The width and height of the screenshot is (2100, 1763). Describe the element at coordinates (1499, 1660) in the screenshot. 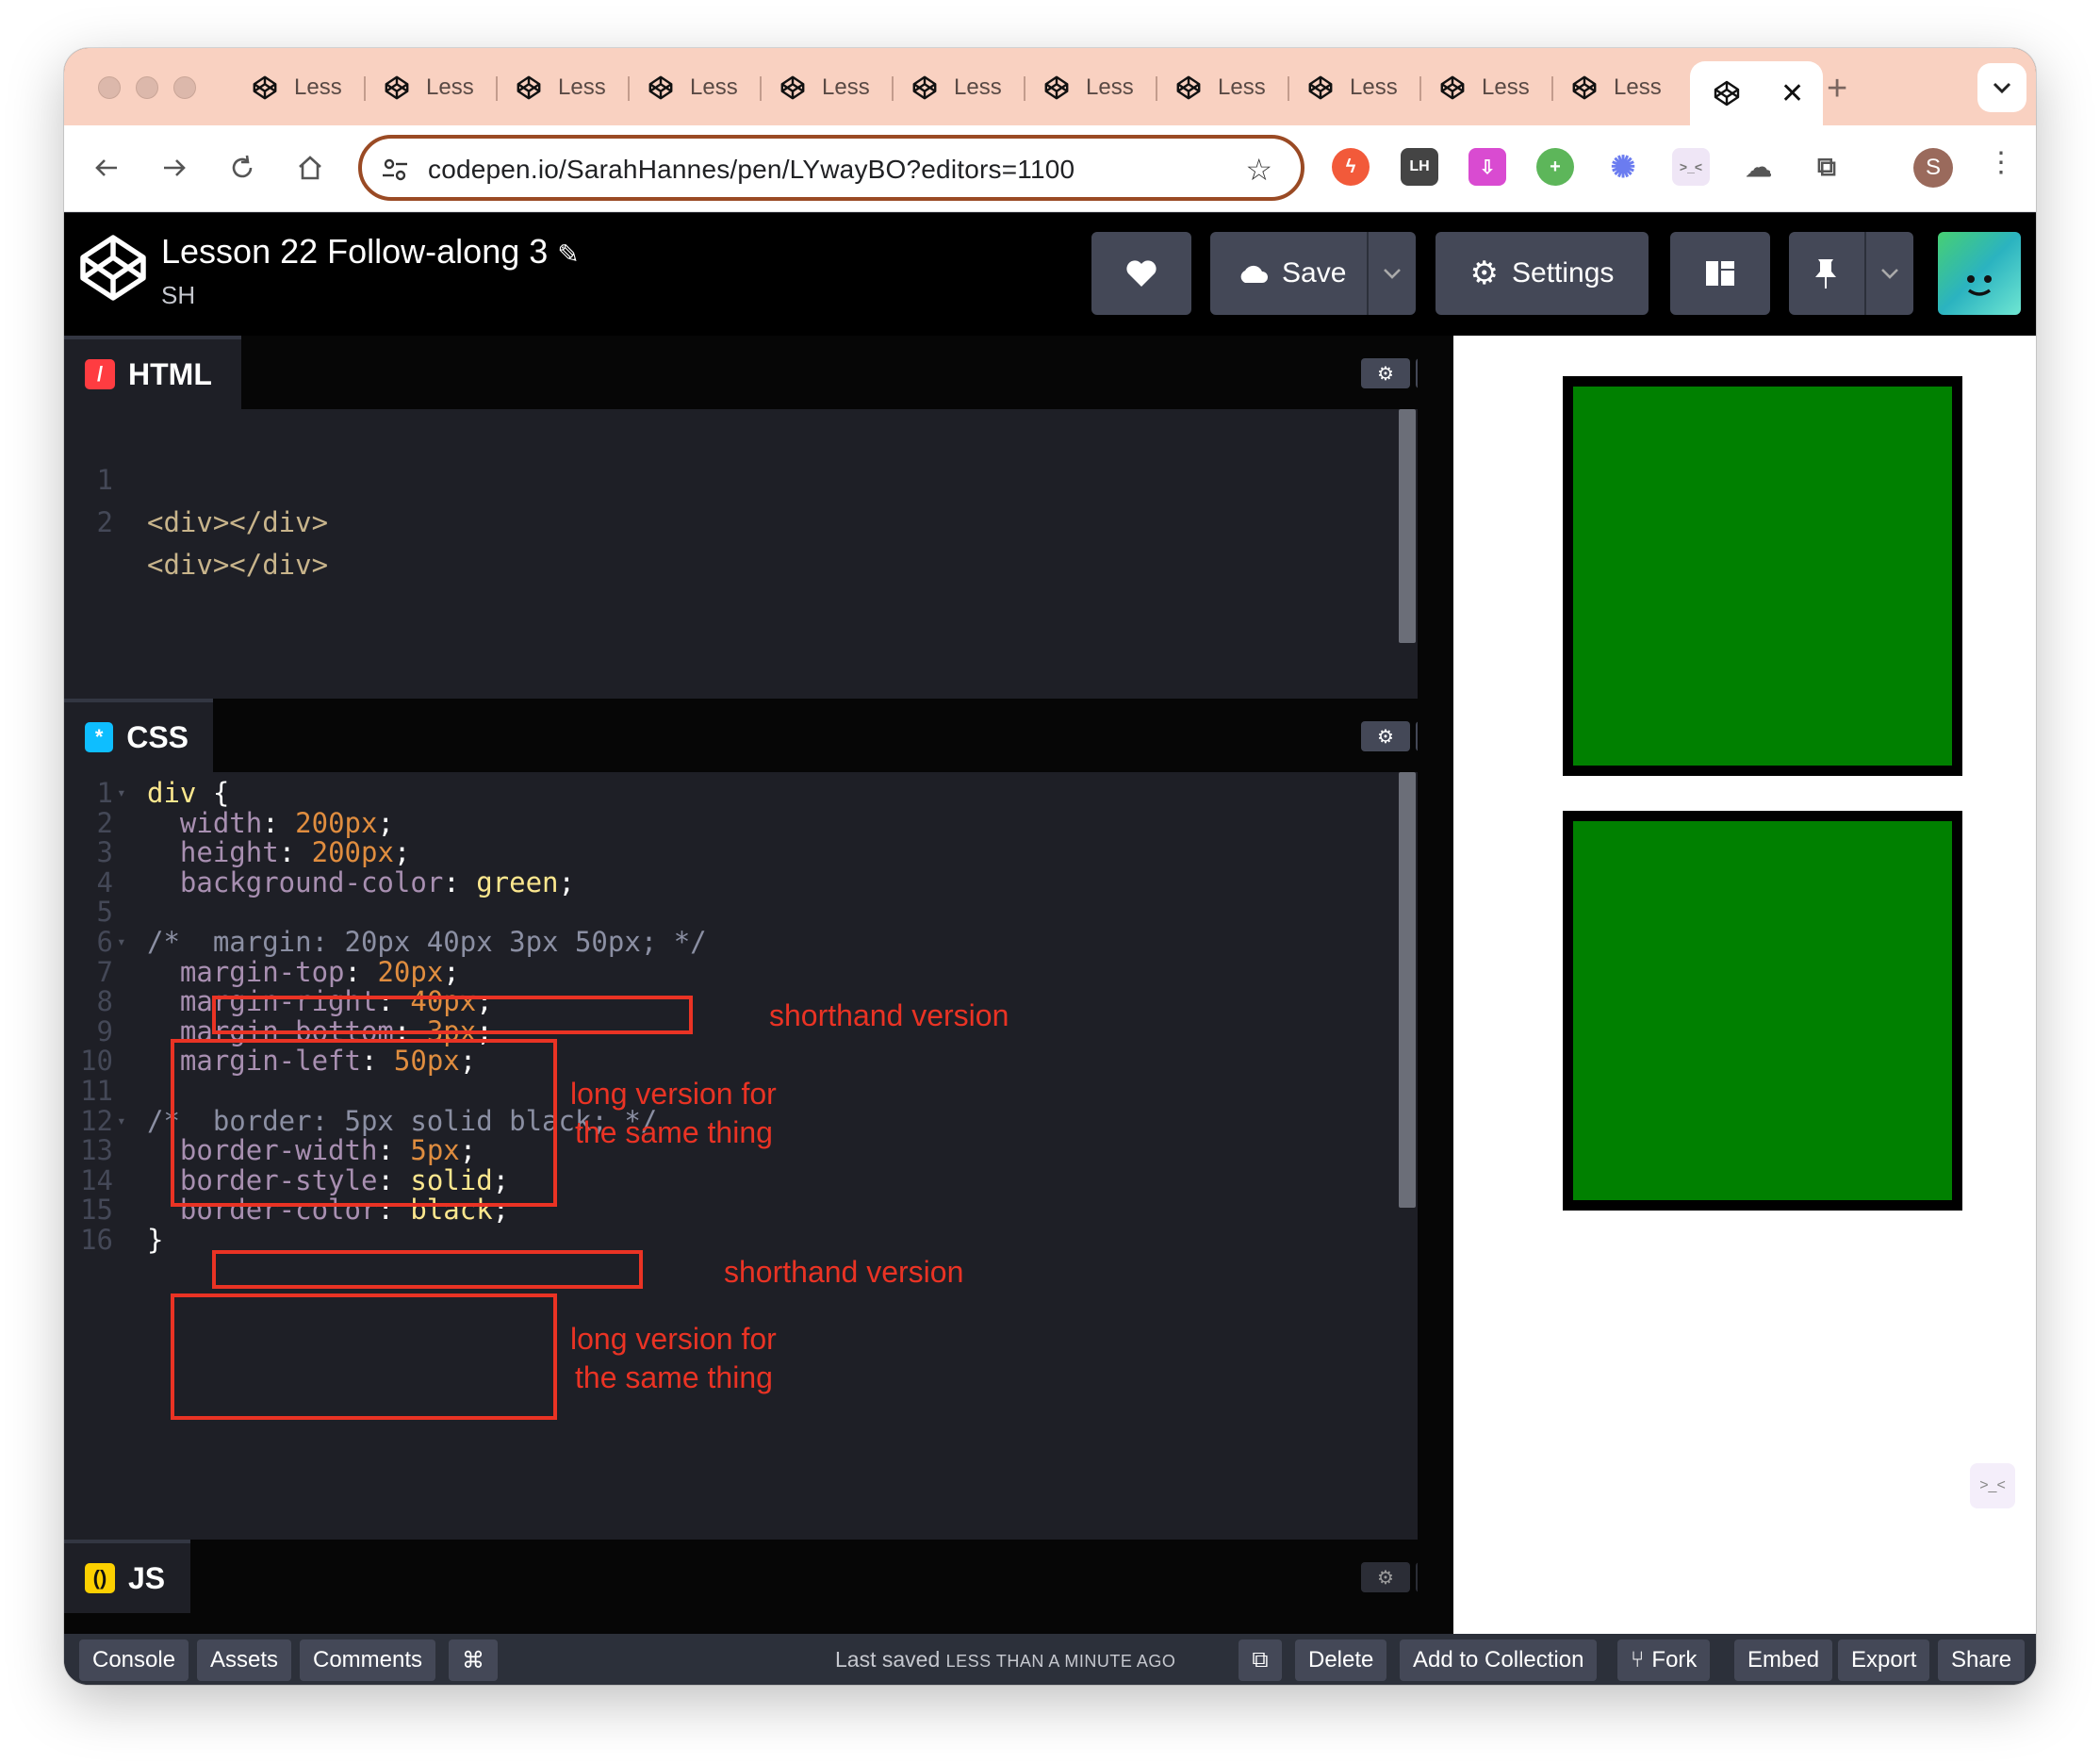

I see `add-to-collection-button: Add to Collection` at that location.